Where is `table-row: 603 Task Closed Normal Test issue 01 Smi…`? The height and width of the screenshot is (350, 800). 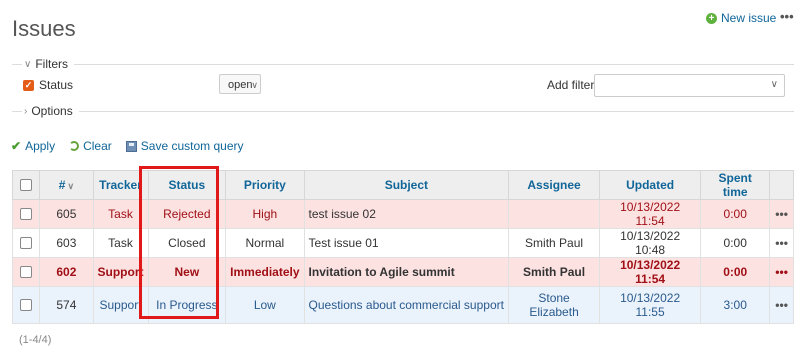
table-row: 603 Task Closed Normal Test issue 01 Smi… is located at coordinates (402, 243).